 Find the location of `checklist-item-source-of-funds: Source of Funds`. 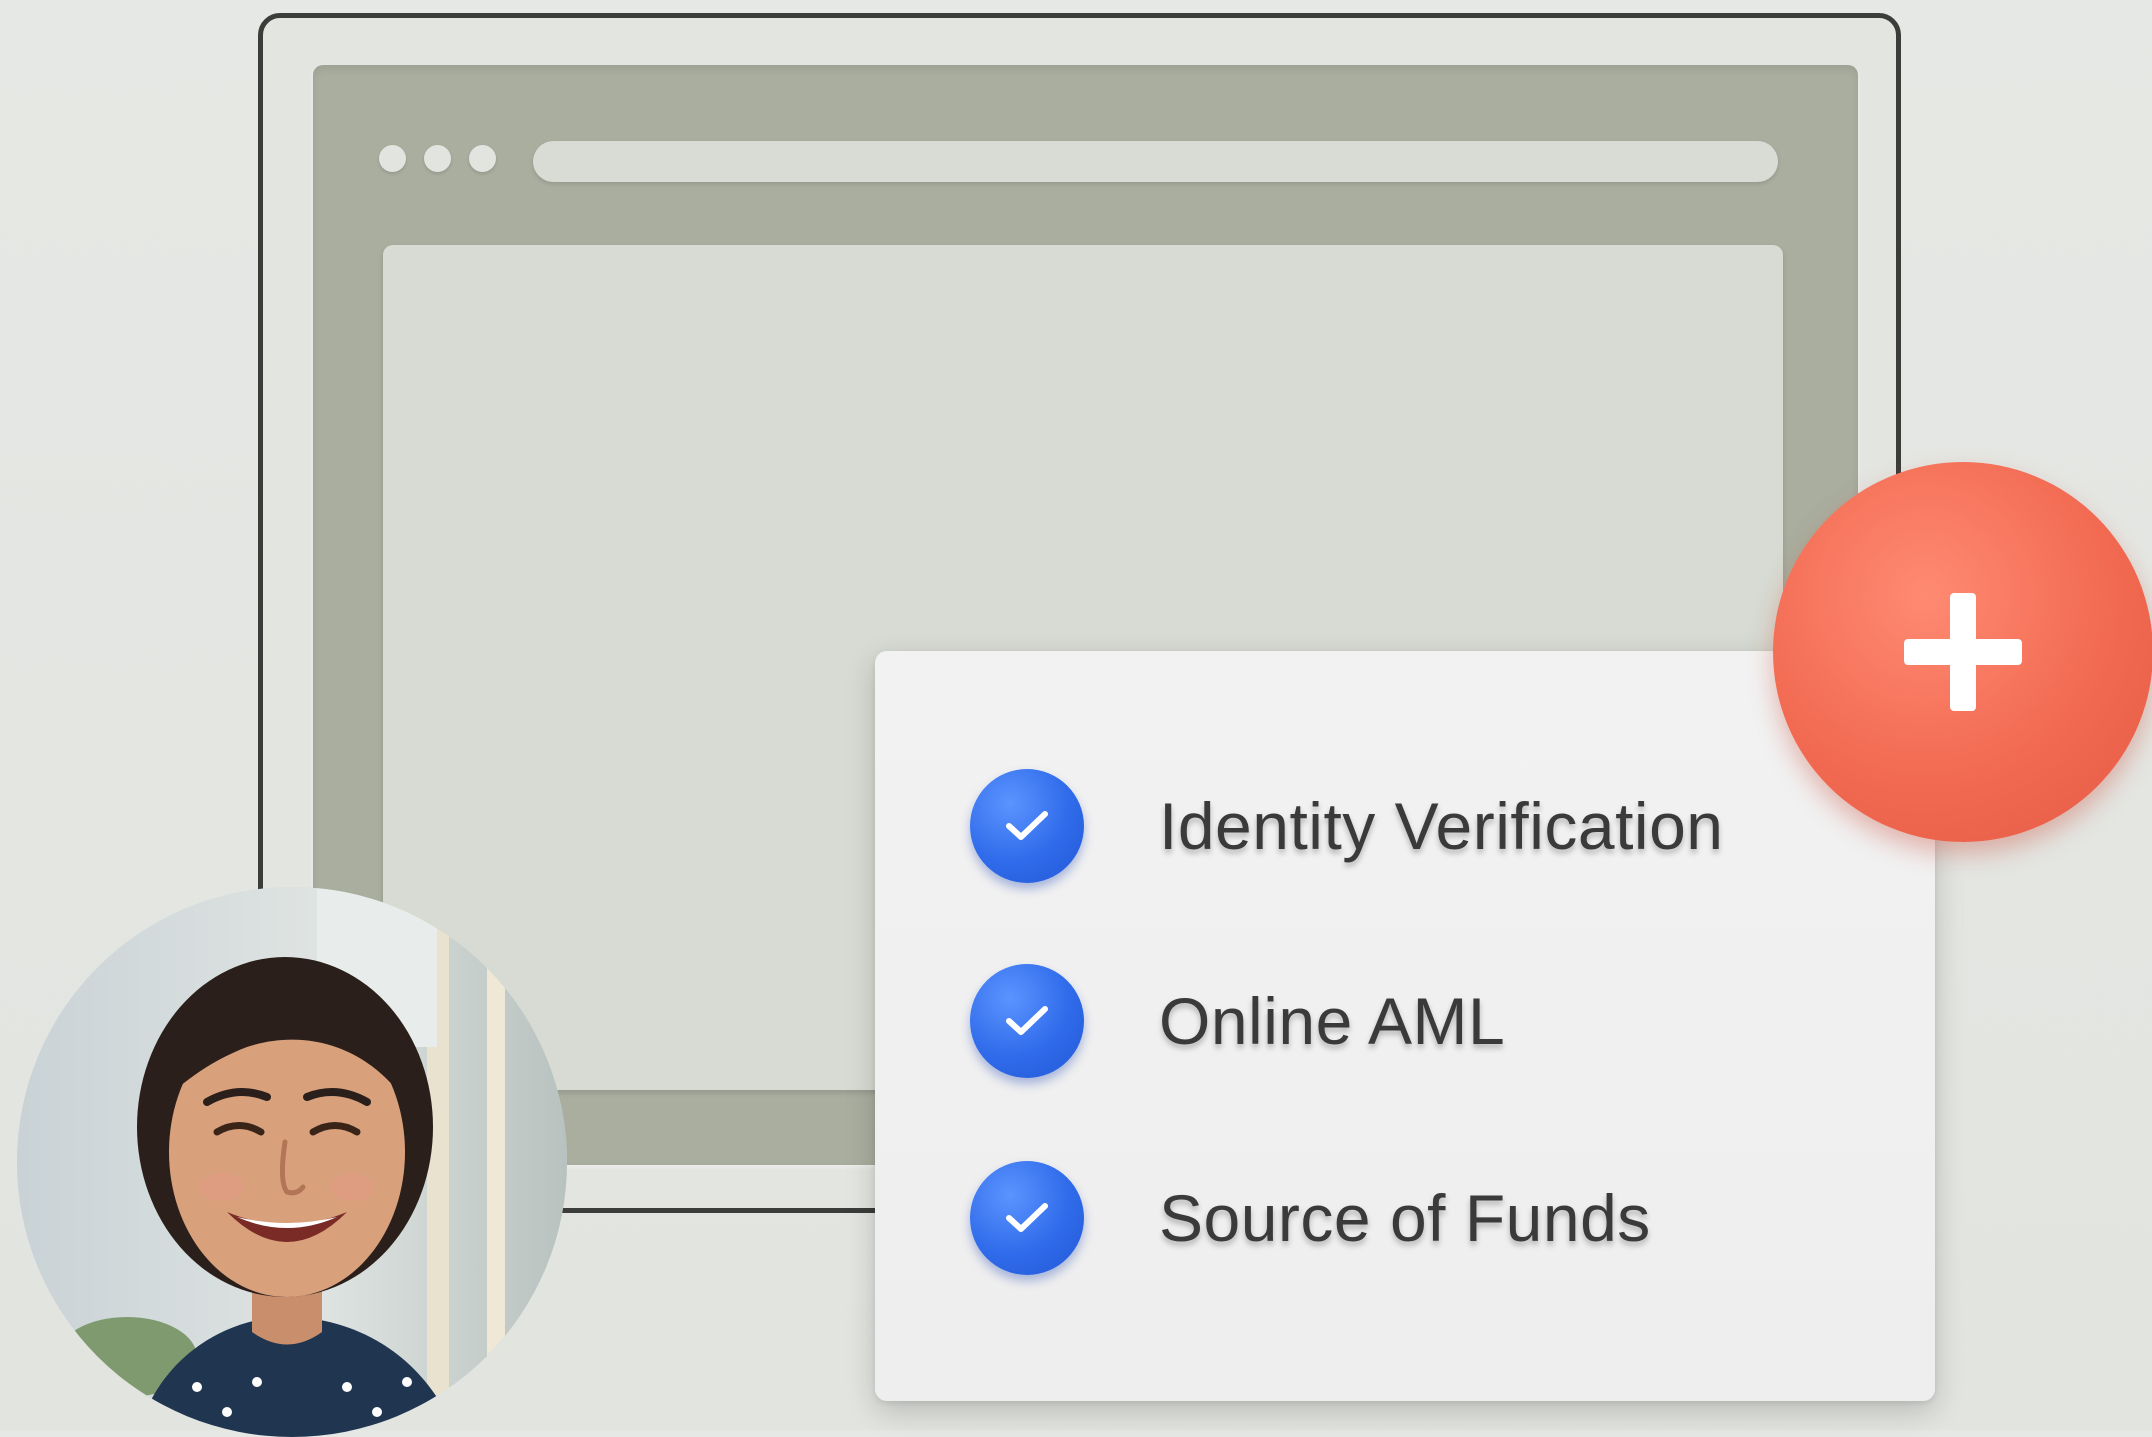

checklist-item-source-of-funds: Source of Funds is located at coordinates (1310, 1218).